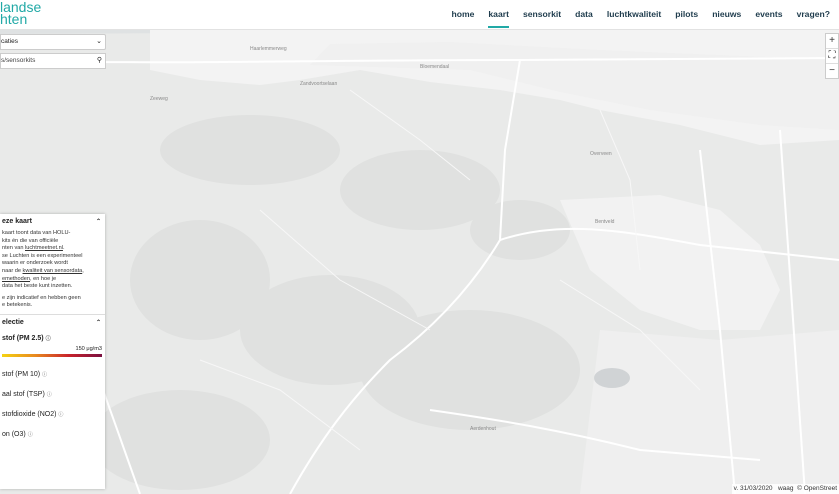 This screenshot has height=494, width=839. What do you see at coordinates (30, 240) in the screenshot?
I see `about-text: kits én die van officiële` at bounding box center [30, 240].